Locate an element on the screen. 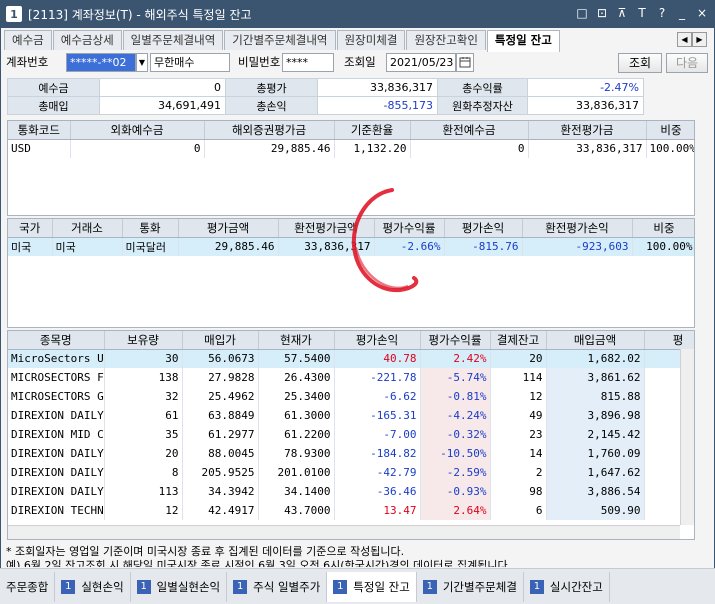 The width and height of the screenshot is (715, 604). cell: 3,886.54 is located at coordinates (595, 491).